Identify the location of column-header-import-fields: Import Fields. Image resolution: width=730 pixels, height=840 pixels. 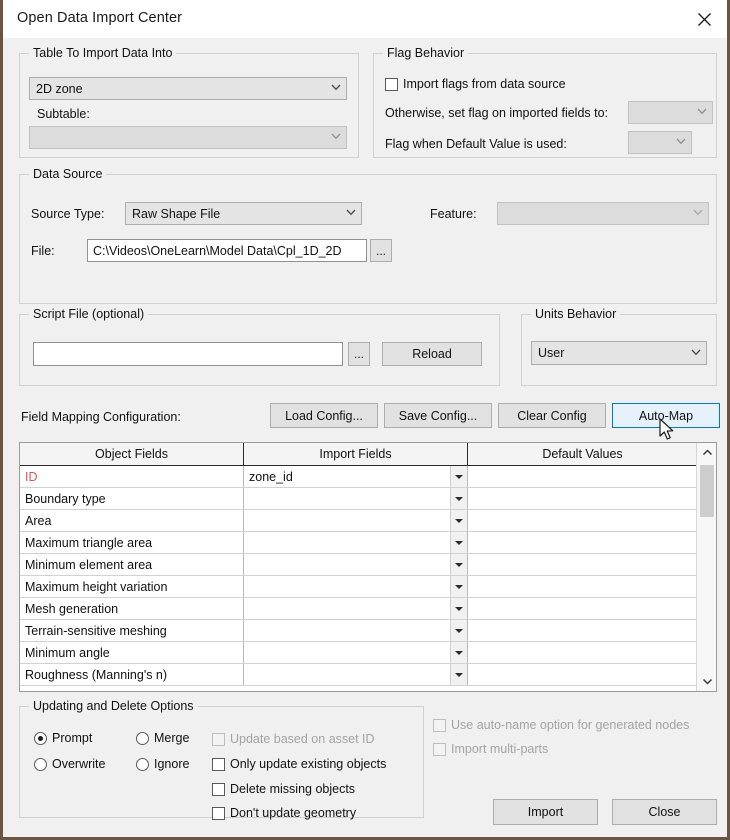
(356, 454).